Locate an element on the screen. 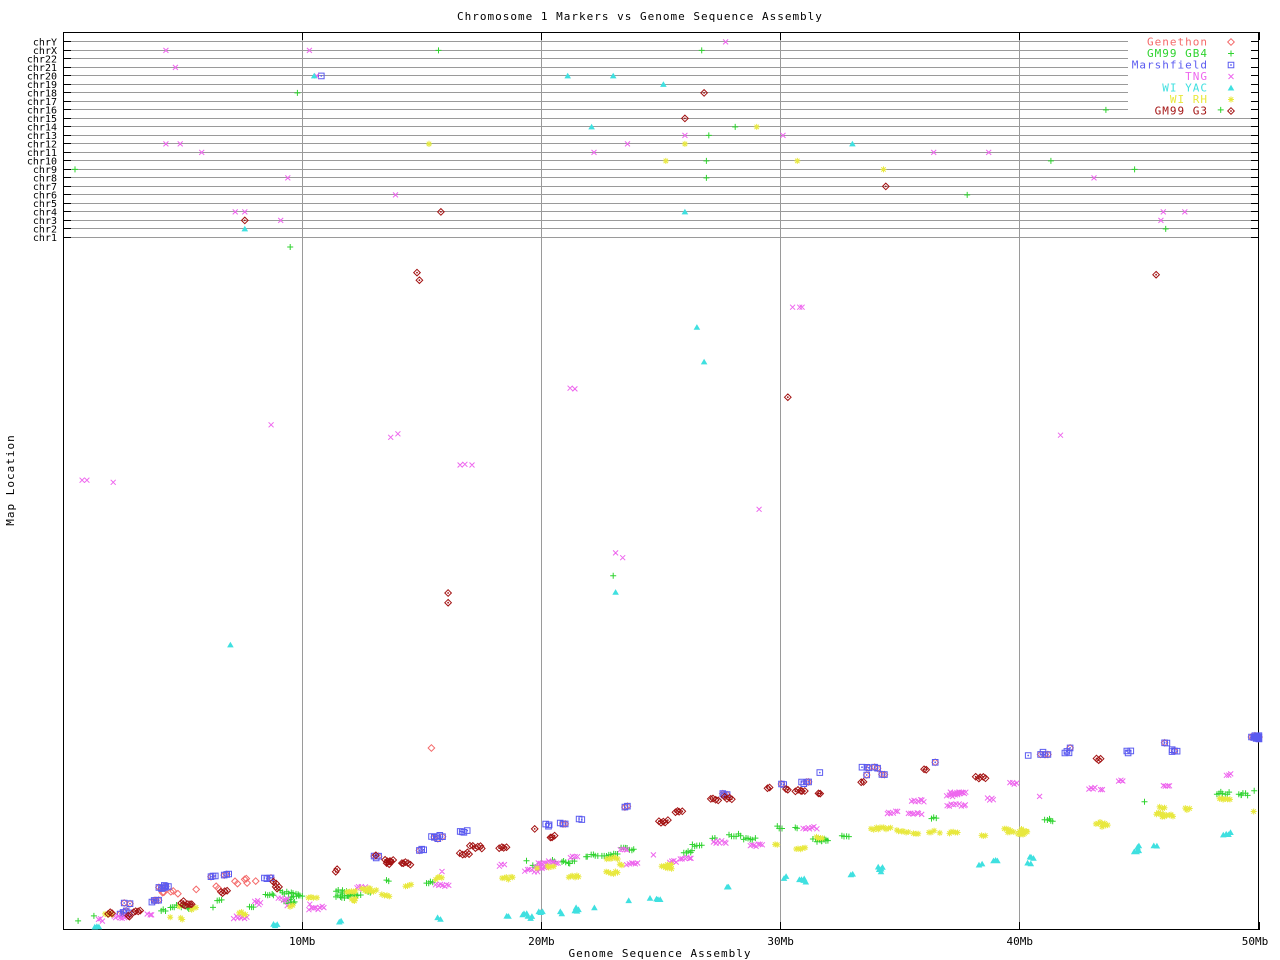 Image resolution: width=1280 pixels, height=960 pixels. chrom-label-chrY: chrY is located at coordinates (45, 42).